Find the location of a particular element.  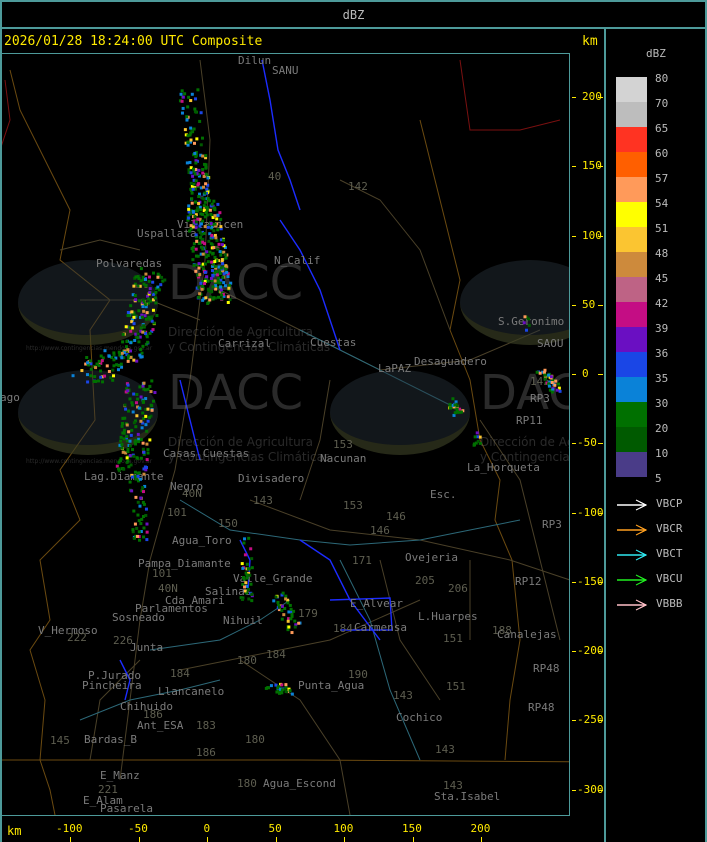

legend-swatch is located at coordinates (631, 314).